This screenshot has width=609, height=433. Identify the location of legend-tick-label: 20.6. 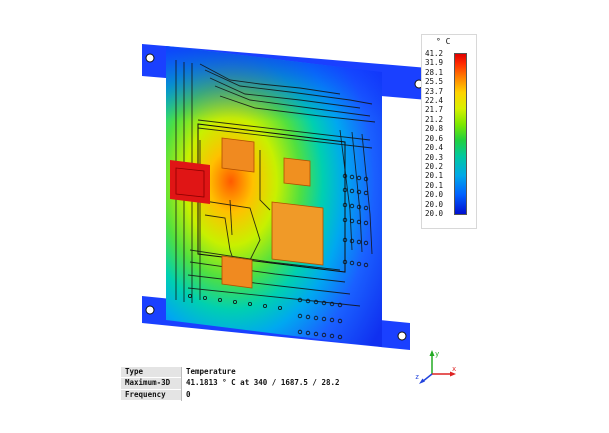
(434, 138).